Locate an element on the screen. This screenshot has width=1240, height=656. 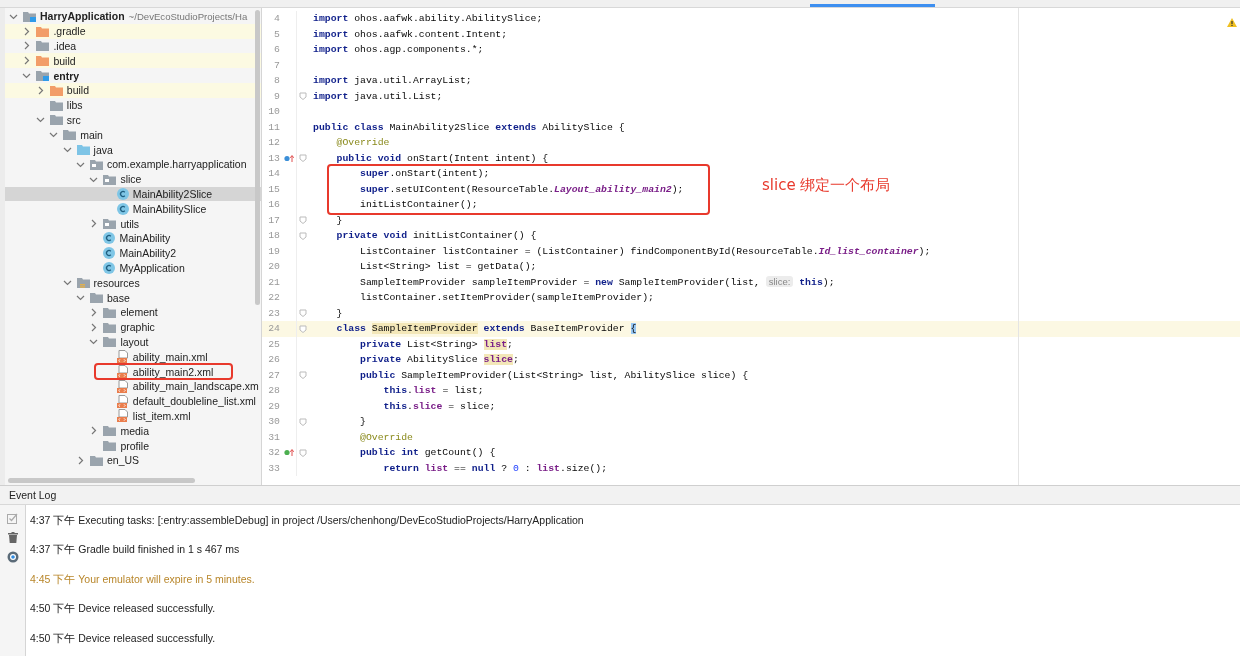
tree-item: MainAbility2Slice is located at coordinates (133, 194).